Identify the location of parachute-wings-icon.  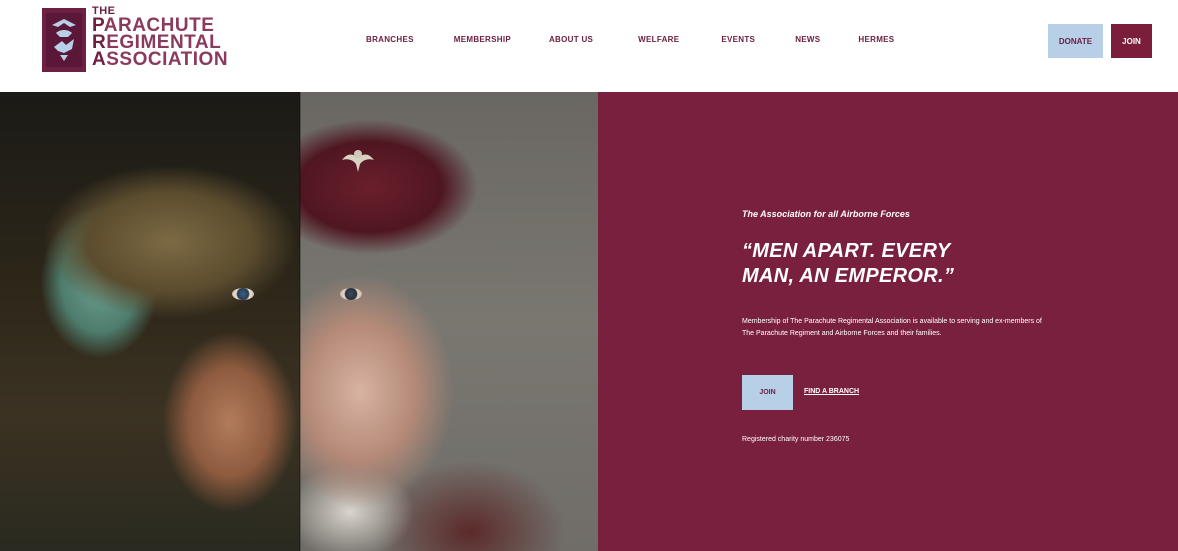
(358, 161).